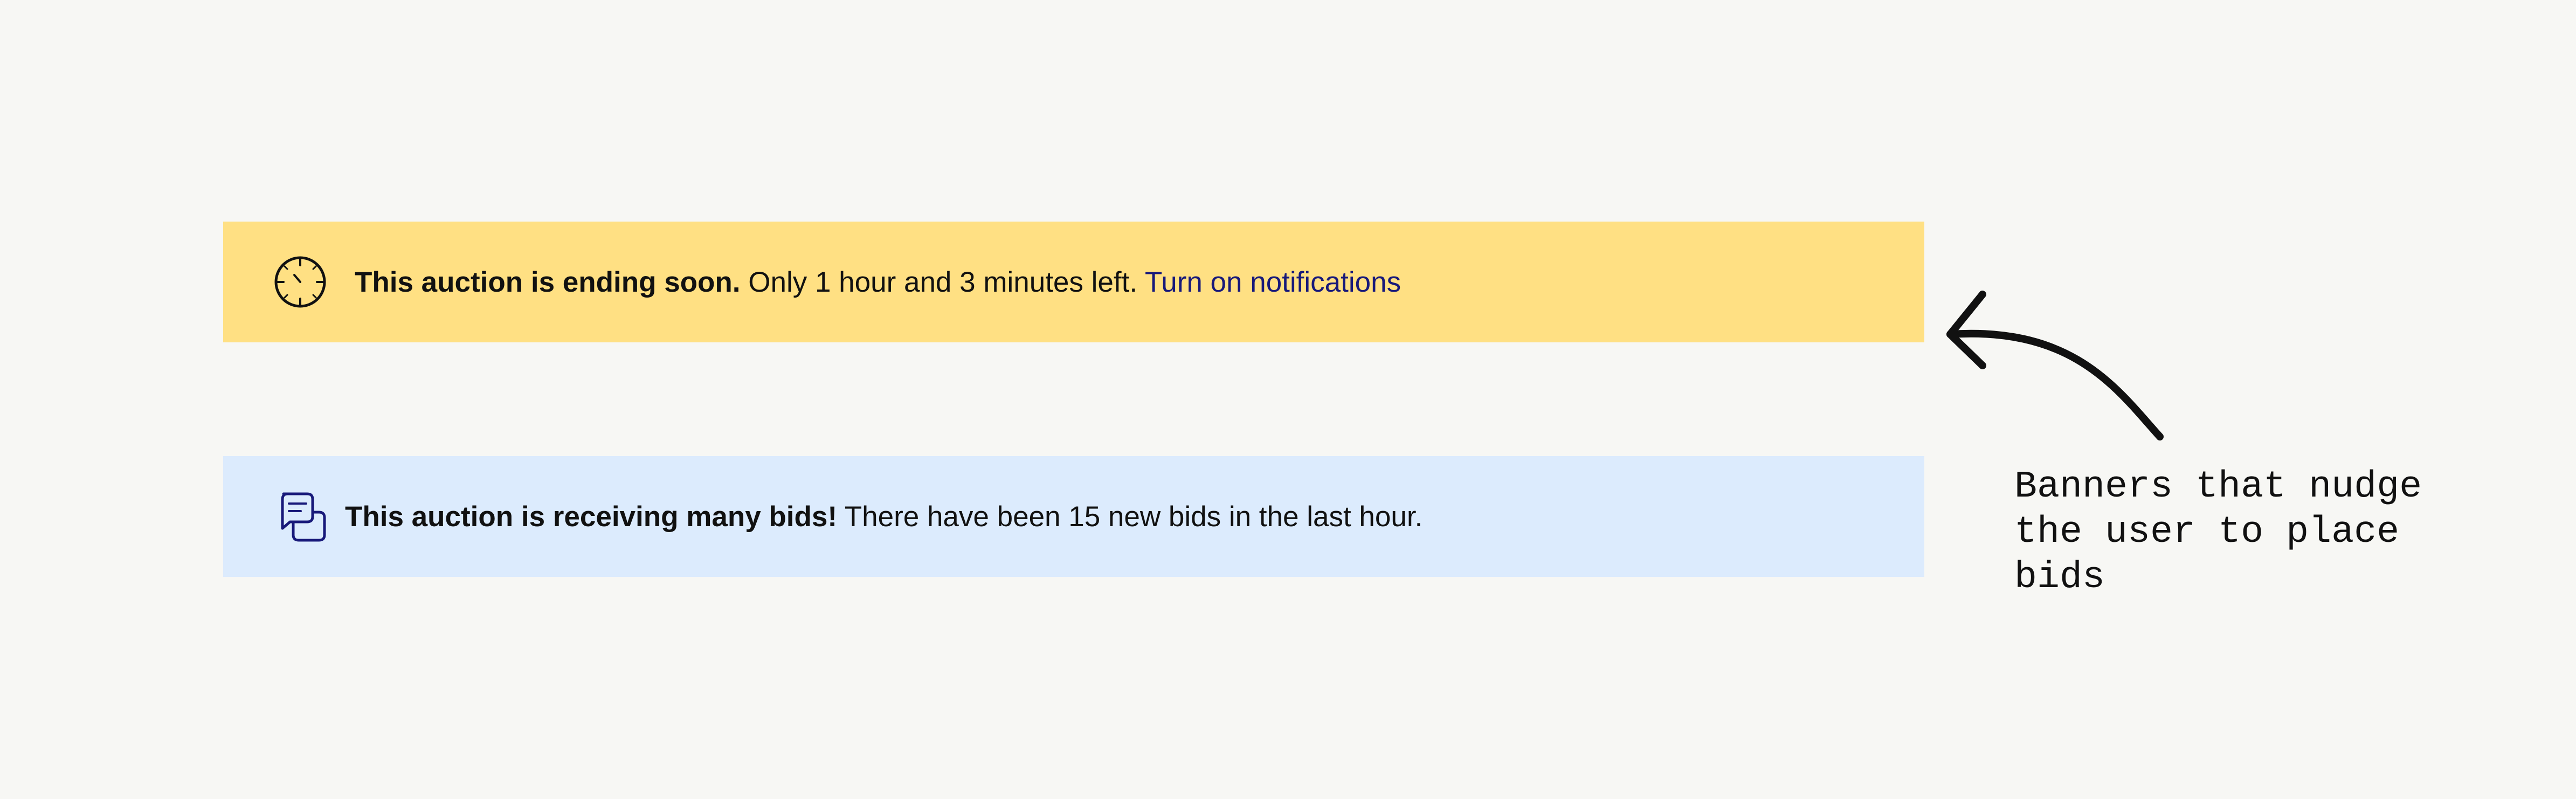  Describe the element at coordinates (302, 516) in the screenshot. I see `chat-bubbles-icon` at that location.